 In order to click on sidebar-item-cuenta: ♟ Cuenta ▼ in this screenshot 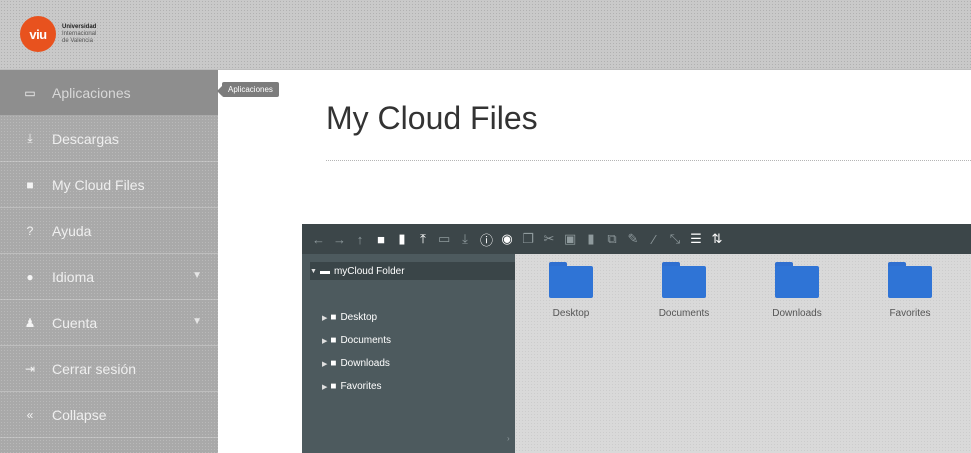, I will do `click(109, 323)`.